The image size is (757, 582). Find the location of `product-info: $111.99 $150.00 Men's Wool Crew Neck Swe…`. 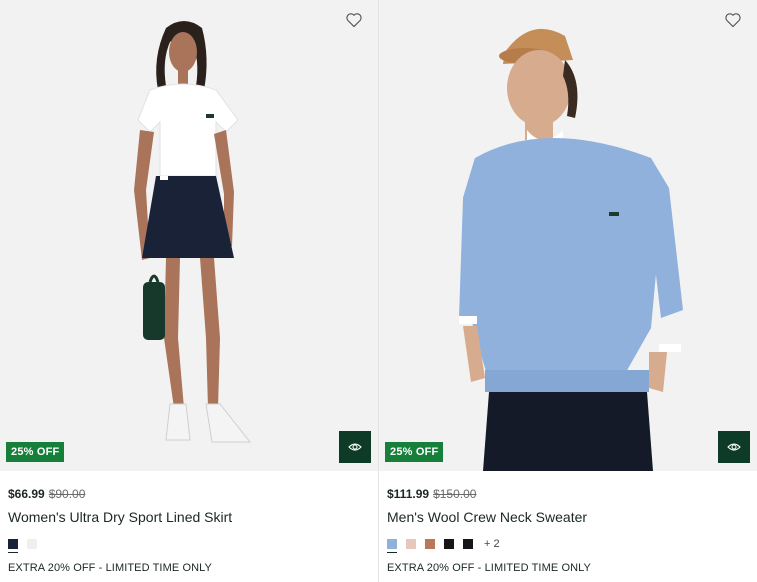

product-info: $111.99 $150.00 Men's Wool Crew Neck Swe… is located at coordinates (568, 522).